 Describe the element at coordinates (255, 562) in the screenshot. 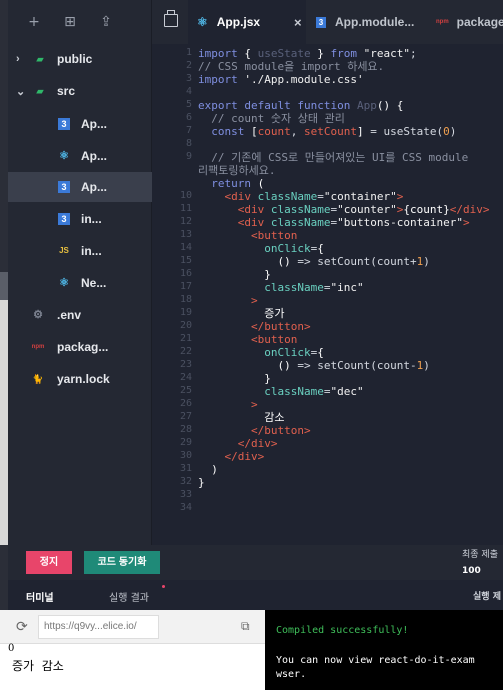

I see `action-bar: 정지 코드 동기화 최종 제출 100` at that location.